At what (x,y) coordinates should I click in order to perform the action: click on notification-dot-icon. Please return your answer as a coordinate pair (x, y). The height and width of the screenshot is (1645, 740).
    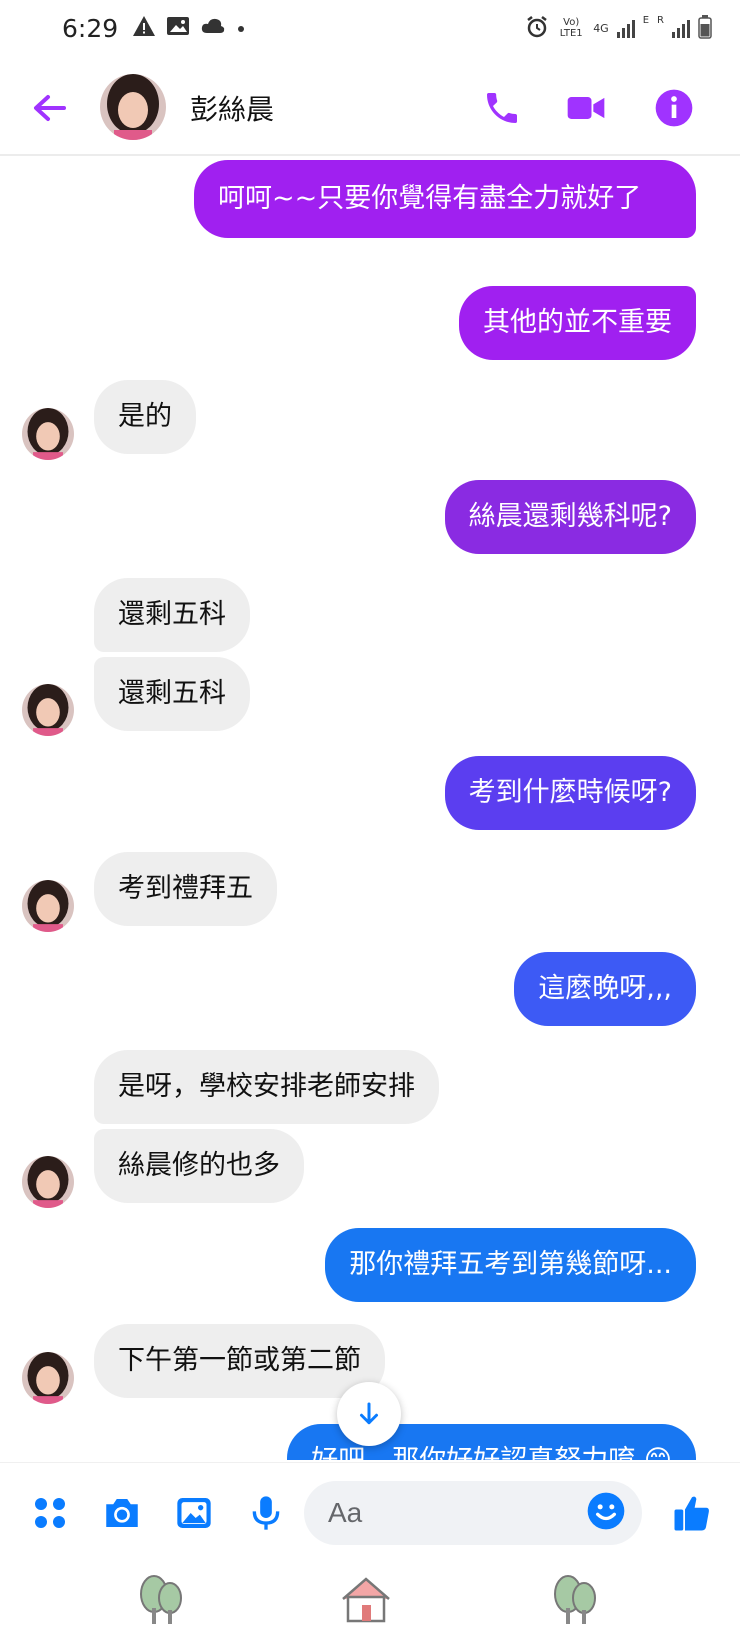
    Looking at the image, I should click on (241, 28).